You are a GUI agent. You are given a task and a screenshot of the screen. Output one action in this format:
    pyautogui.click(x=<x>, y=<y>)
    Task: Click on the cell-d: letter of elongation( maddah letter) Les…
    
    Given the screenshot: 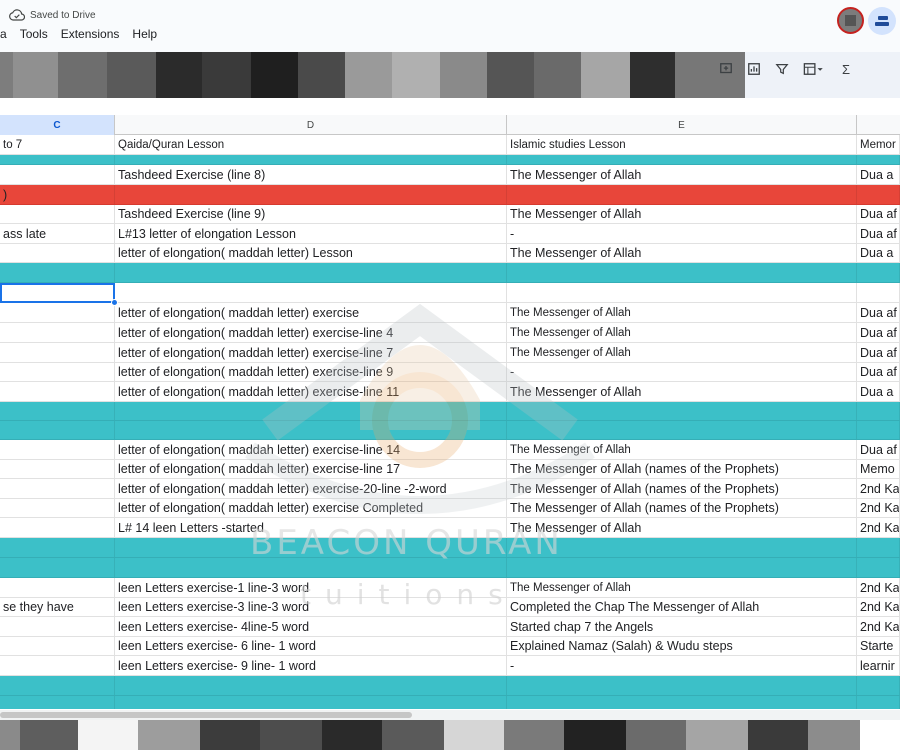 What is the action you would take?
    pyautogui.click(x=311, y=253)
    